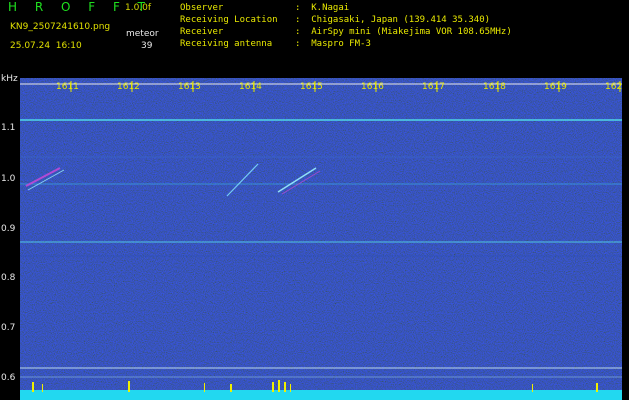 Image resolution: width=629 pixels, height=400 pixels. I want to click on datetime-label: 25.07.24 16:10, so click(46, 46).